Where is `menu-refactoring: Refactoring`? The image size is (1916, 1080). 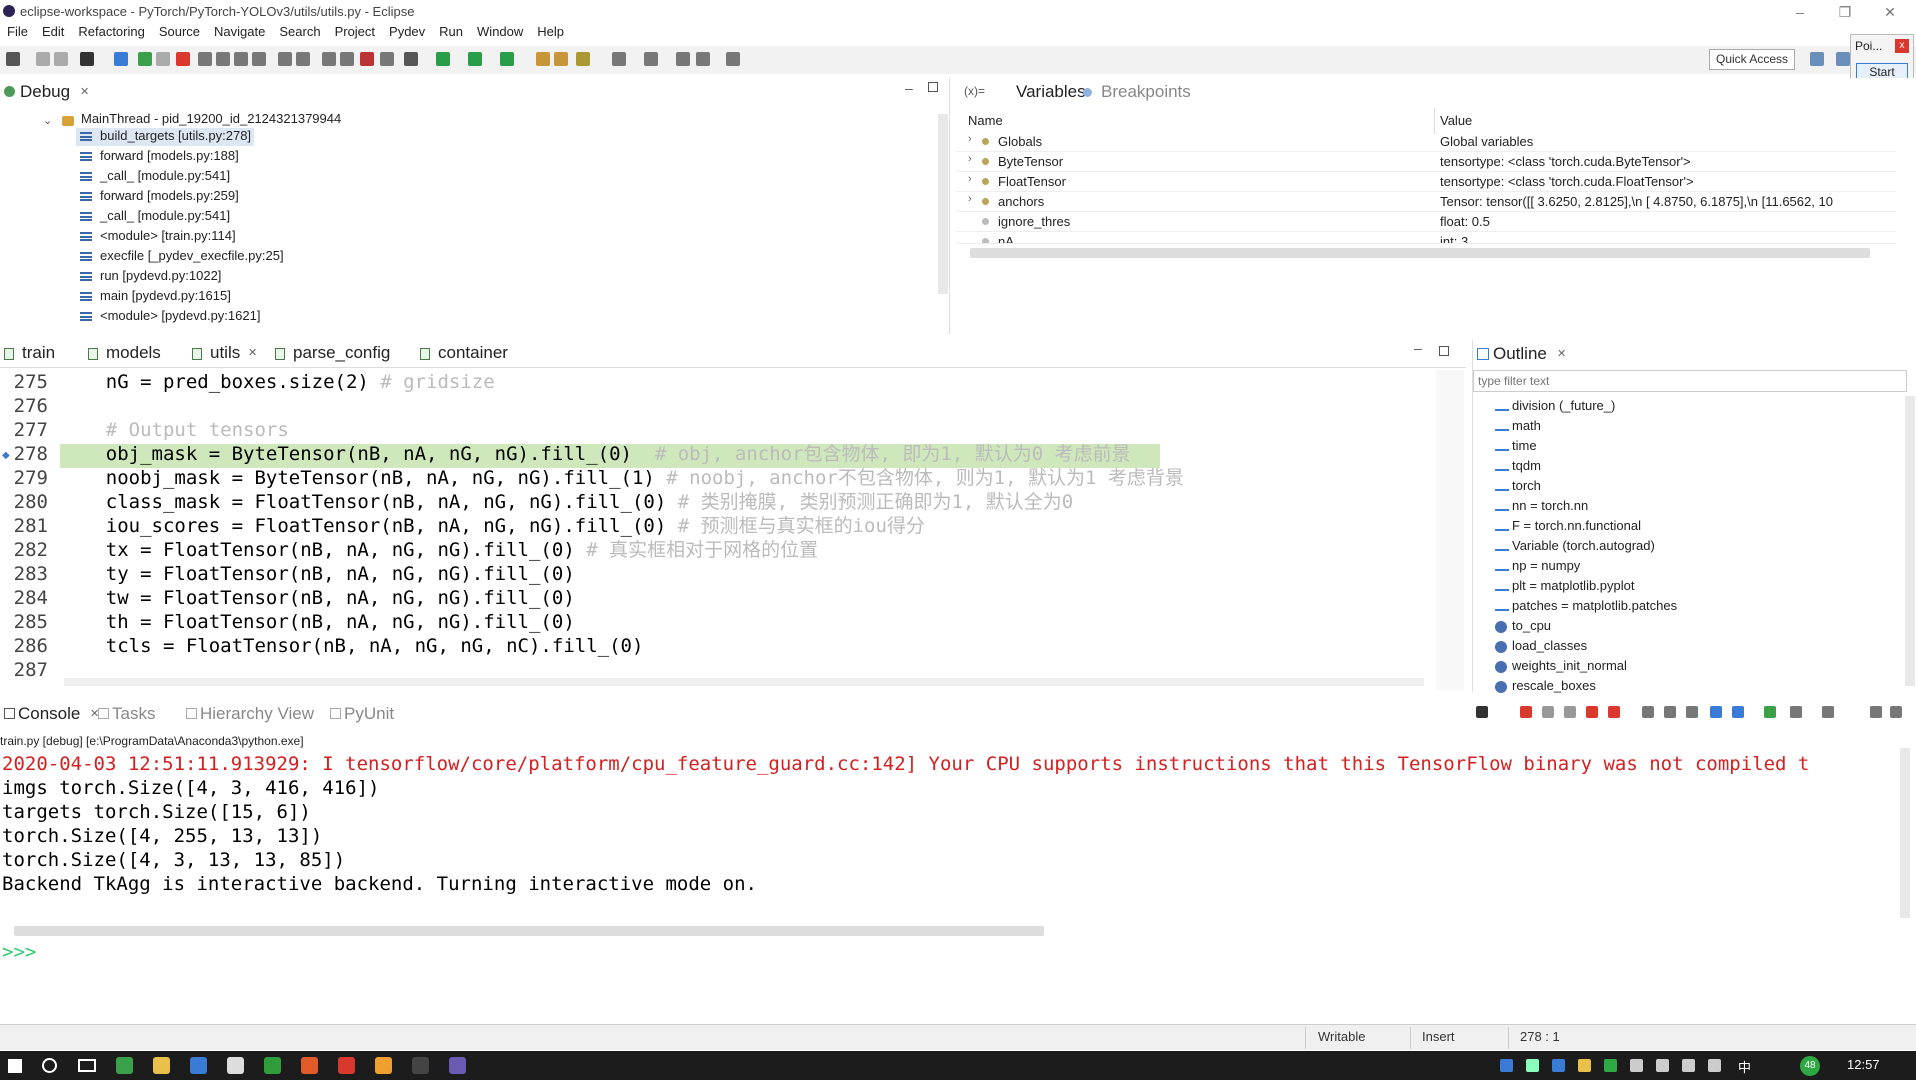
menu-refactoring: Refactoring is located at coordinates (111, 30).